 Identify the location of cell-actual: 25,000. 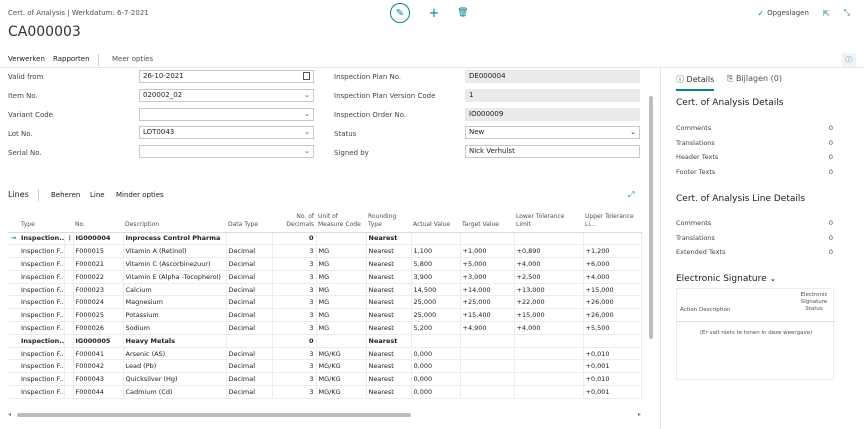
(436, 302).